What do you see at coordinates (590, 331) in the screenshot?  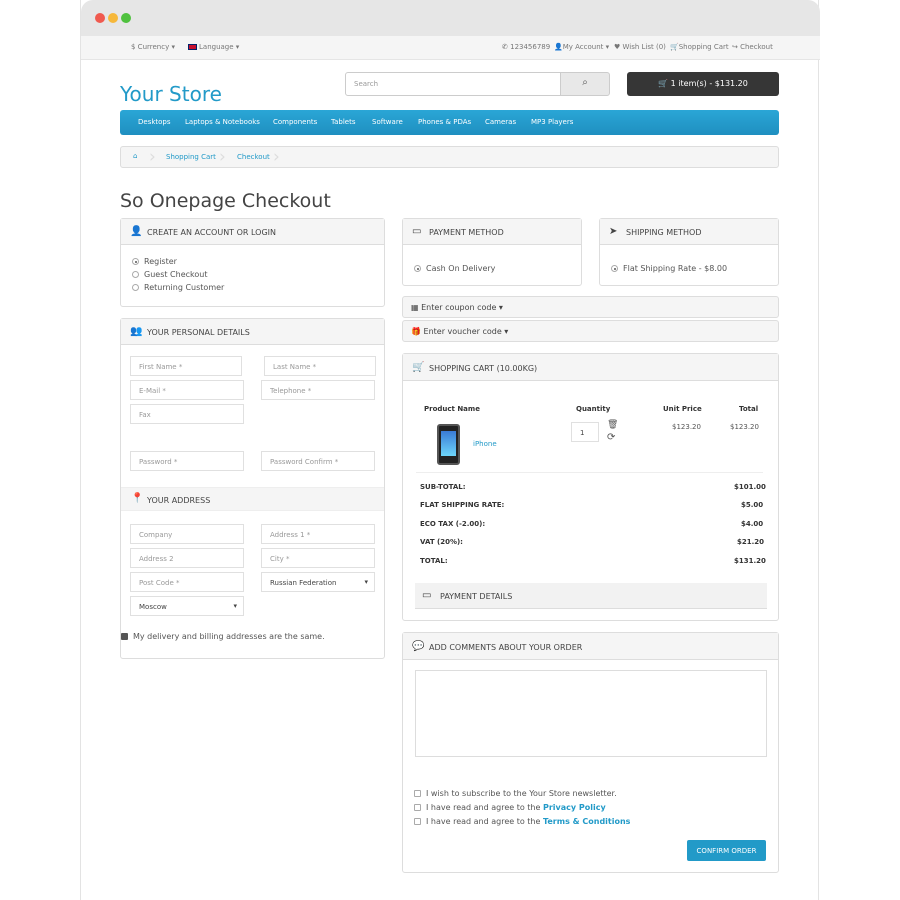 I see `voucher-toggle: 🎁 Enter voucher code ▾` at bounding box center [590, 331].